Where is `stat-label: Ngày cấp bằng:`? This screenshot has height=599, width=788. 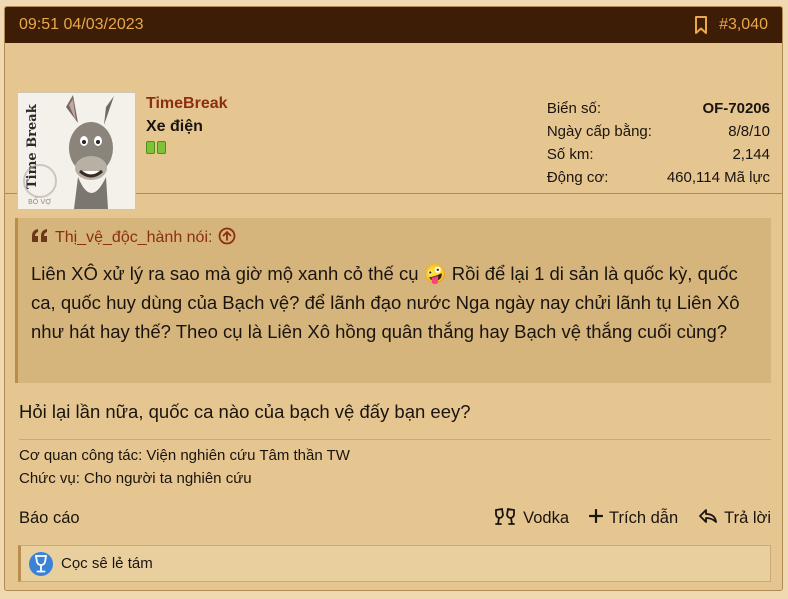 stat-label: Ngày cấp bằng: is located at coordinates (599, 131).